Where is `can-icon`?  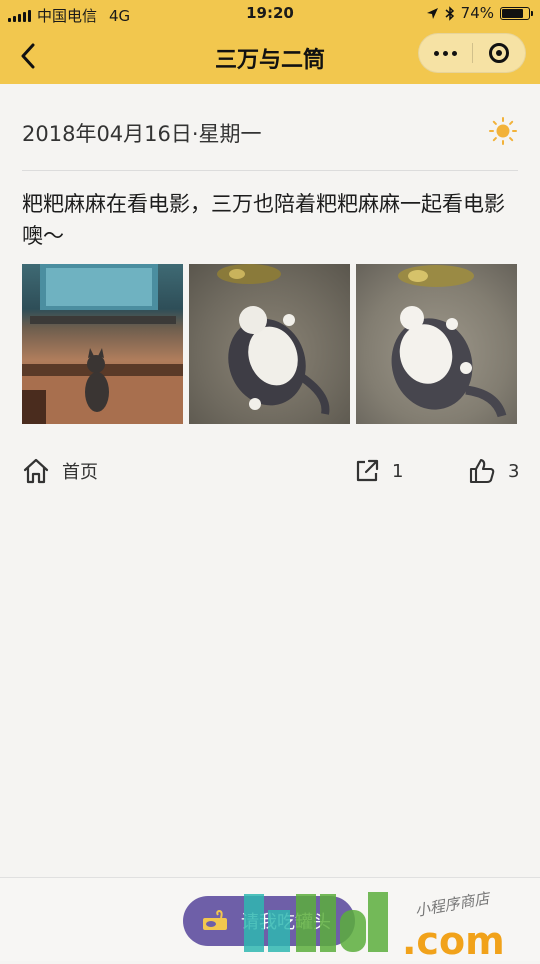
can-icon is located at coordinates (215, 919).